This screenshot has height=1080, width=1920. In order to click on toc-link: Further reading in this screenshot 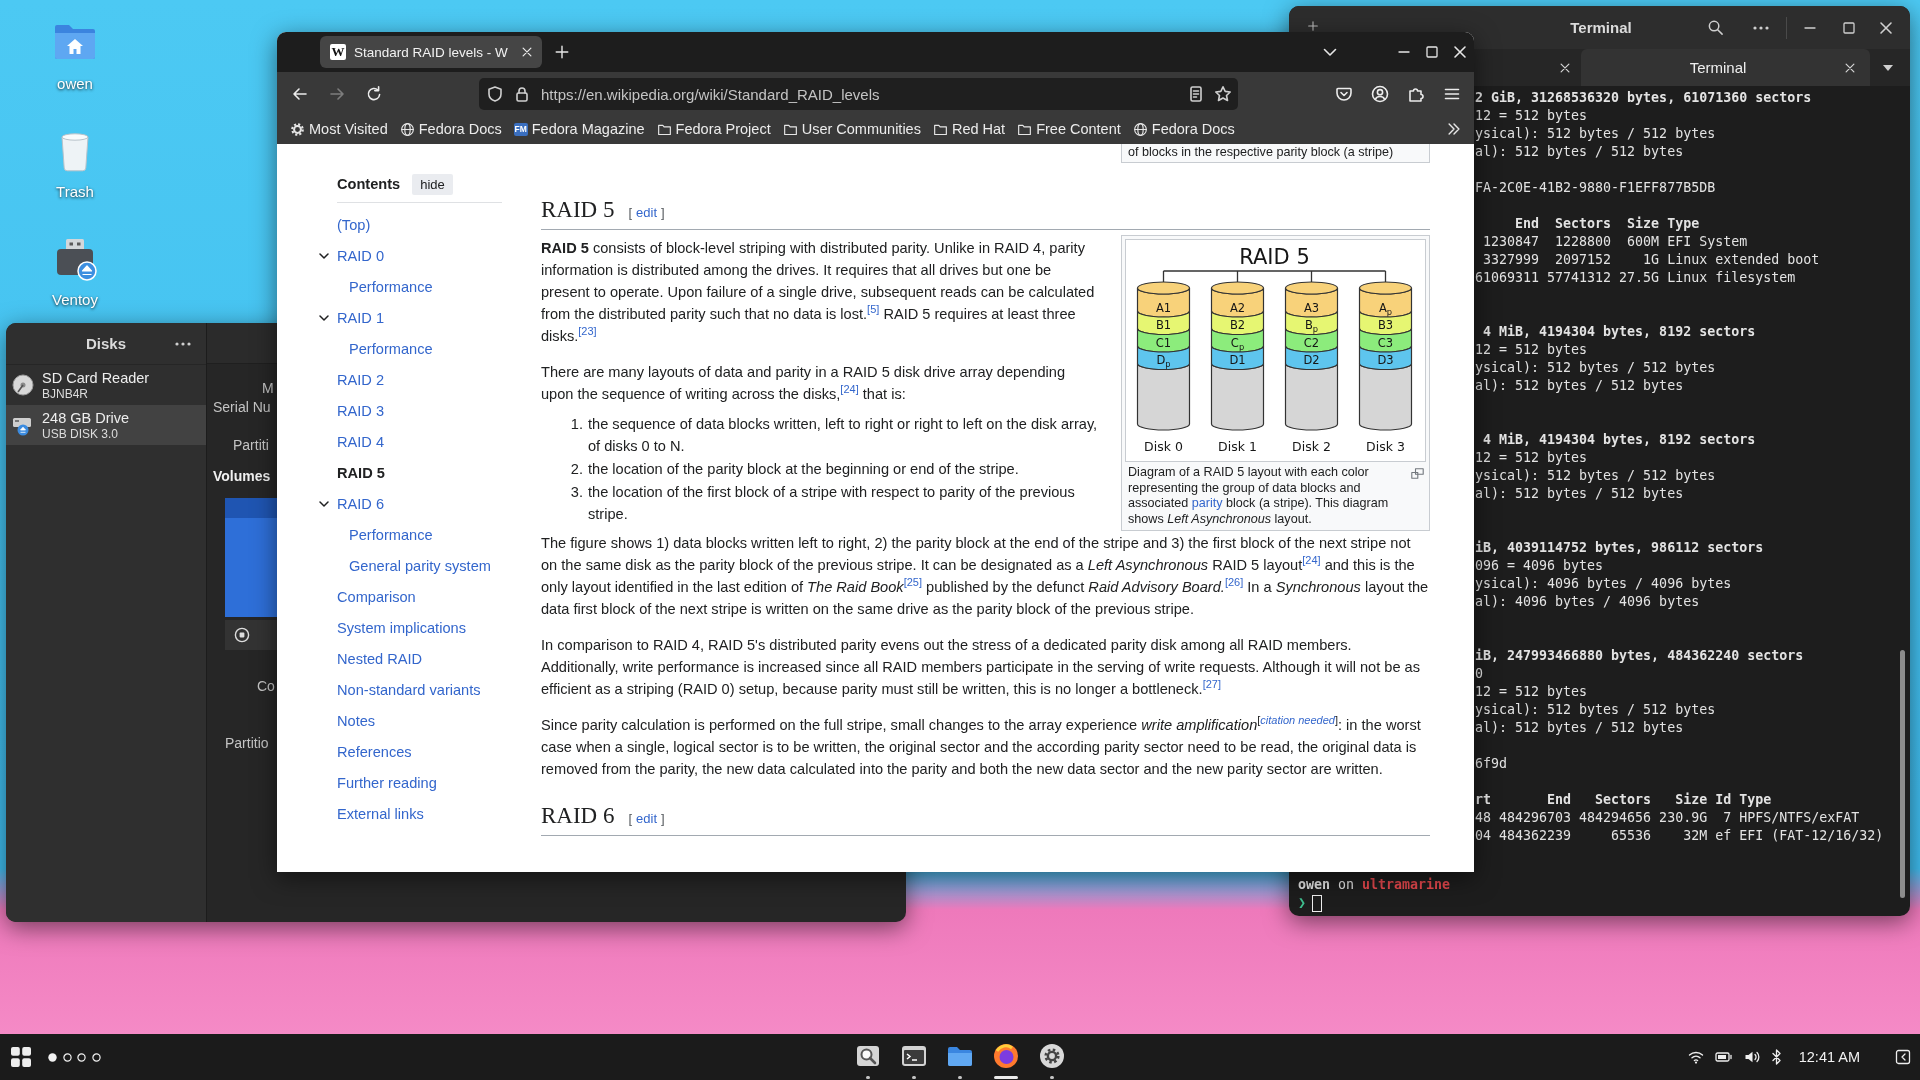, I will do `click(387, 782)`.